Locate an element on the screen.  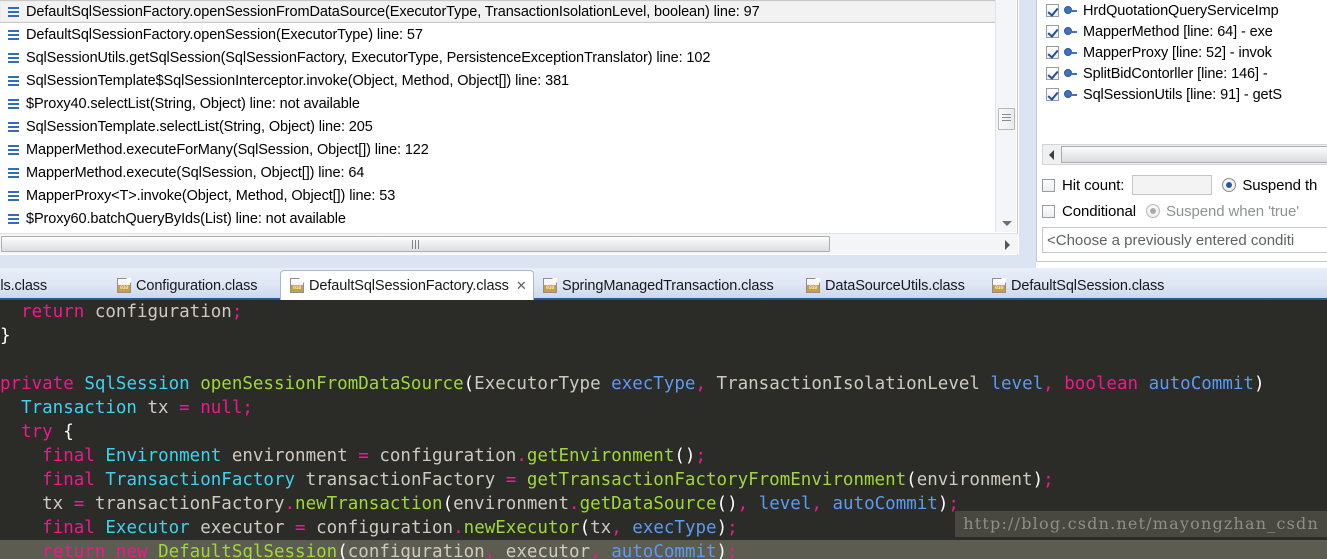
code-token: environment is located at coordinates (511, 504).